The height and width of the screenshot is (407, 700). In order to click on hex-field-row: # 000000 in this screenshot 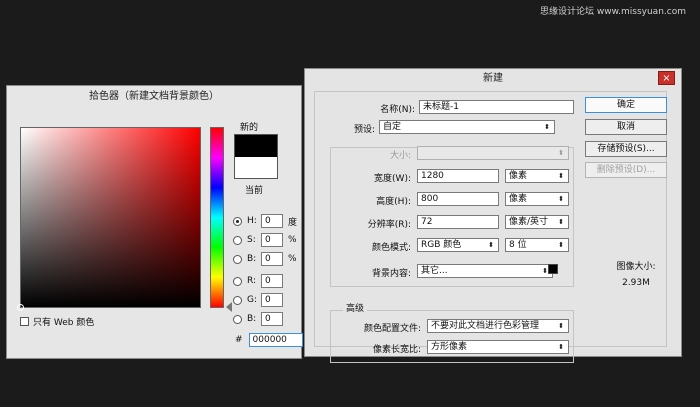, I will do `click(269, 340)`.